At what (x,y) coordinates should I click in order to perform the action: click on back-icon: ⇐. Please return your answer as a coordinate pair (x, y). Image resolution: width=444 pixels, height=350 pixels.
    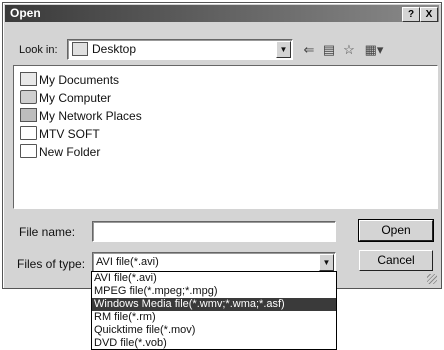
    Looking at the image, I should click on (309, 50).